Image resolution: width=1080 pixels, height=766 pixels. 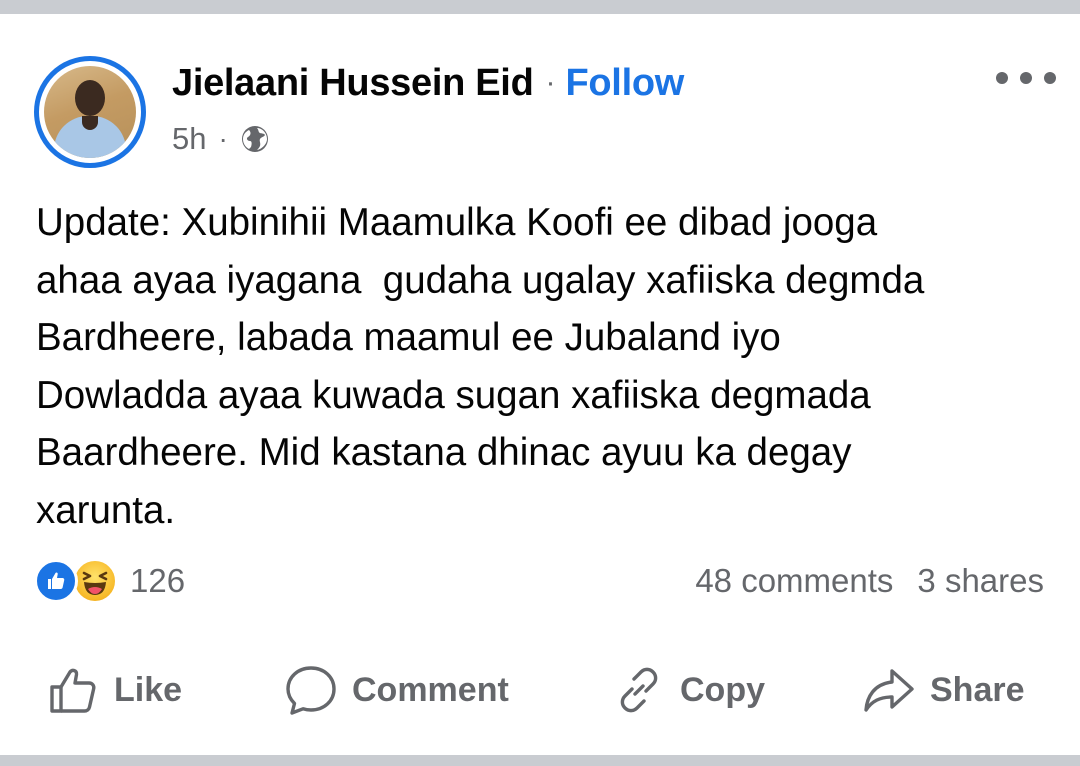 I want to click on shares-count: 3 shares, so click(x=980, y=581).